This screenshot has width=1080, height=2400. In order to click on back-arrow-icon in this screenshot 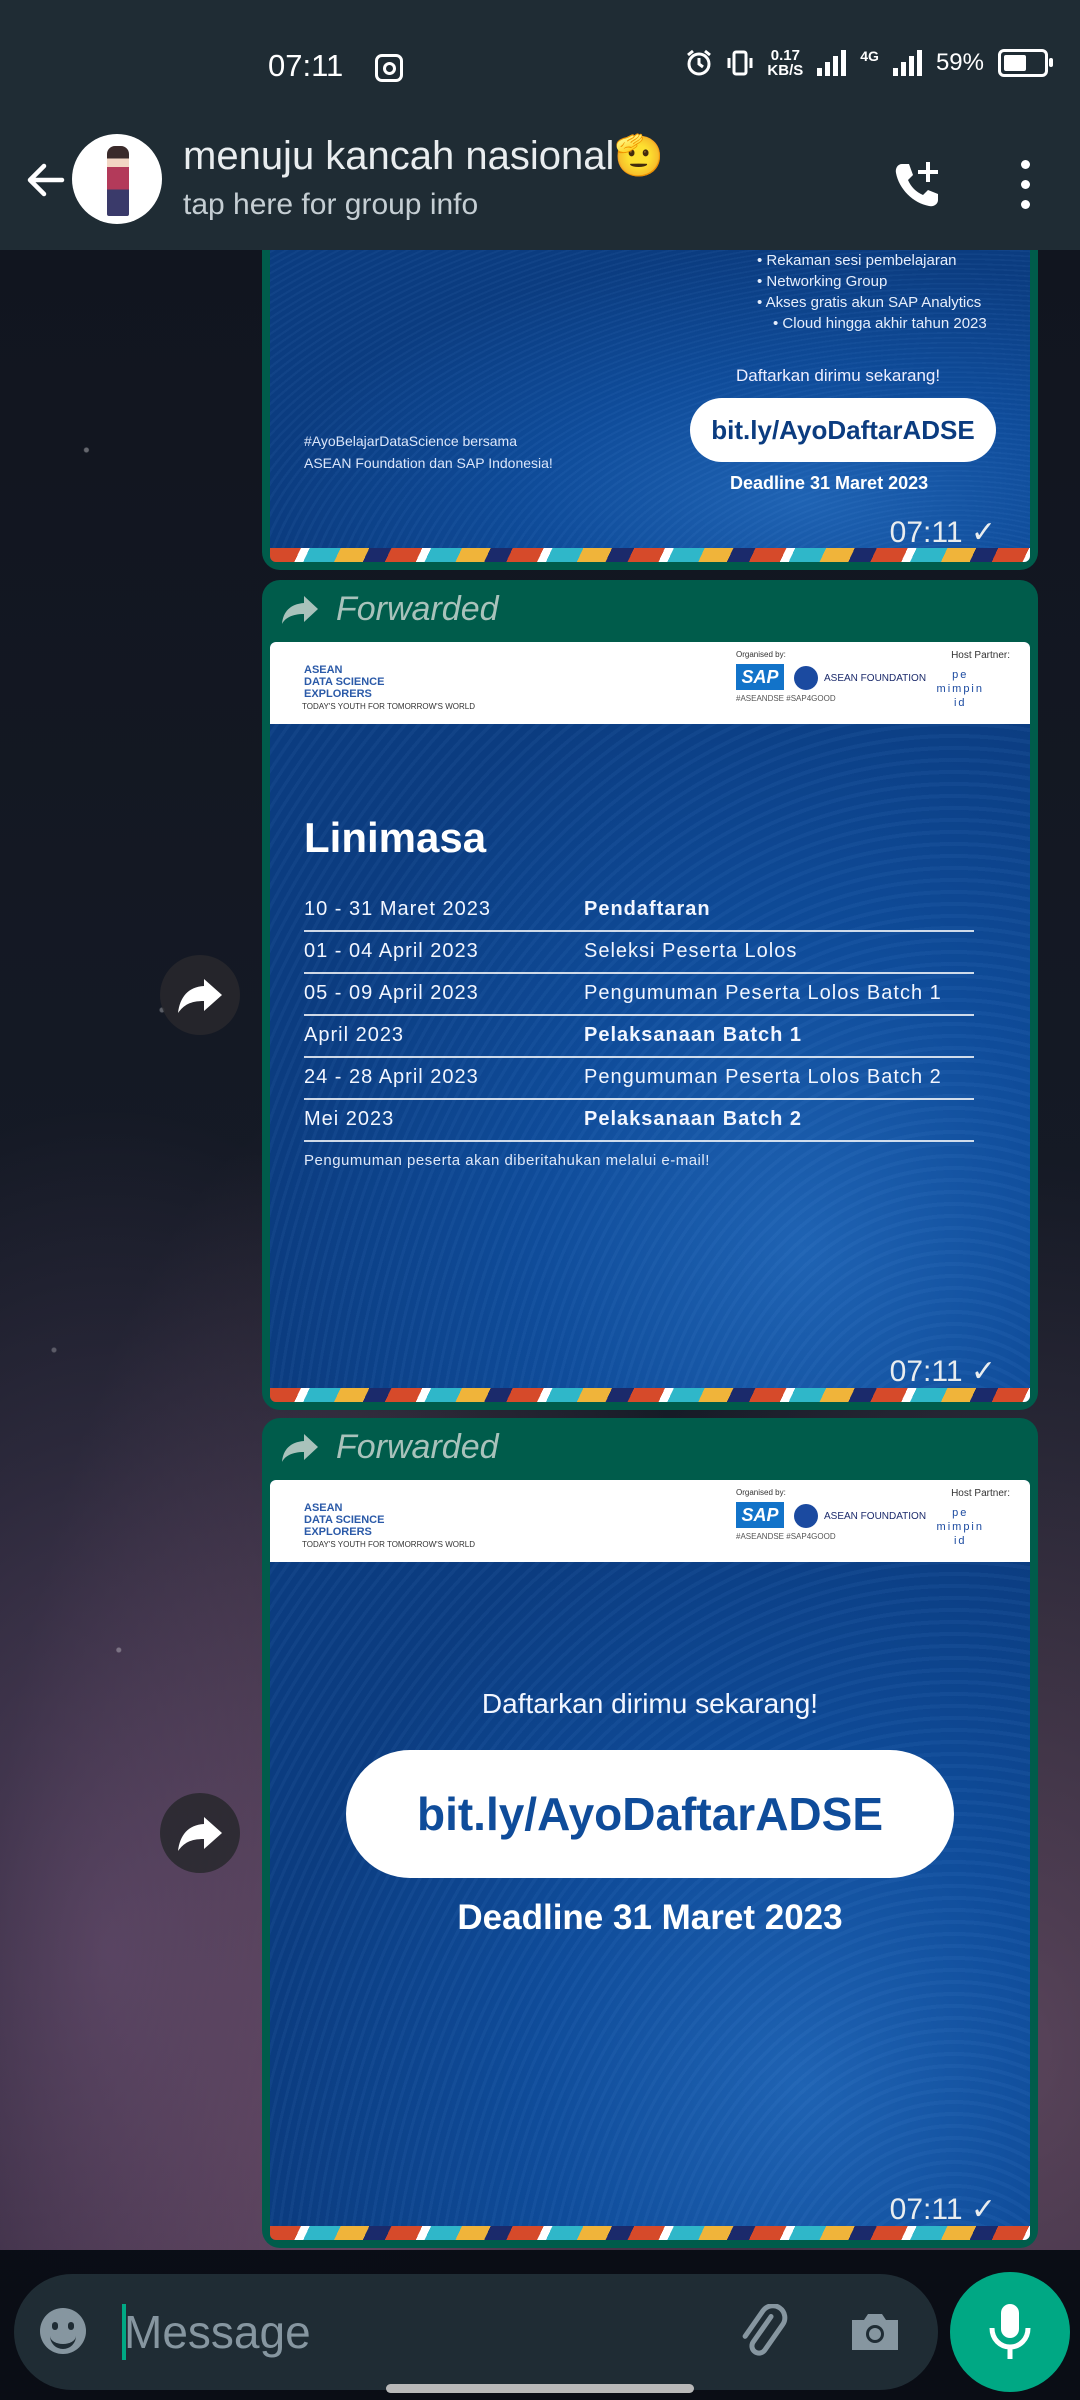, I will do `click(46, 180)`.